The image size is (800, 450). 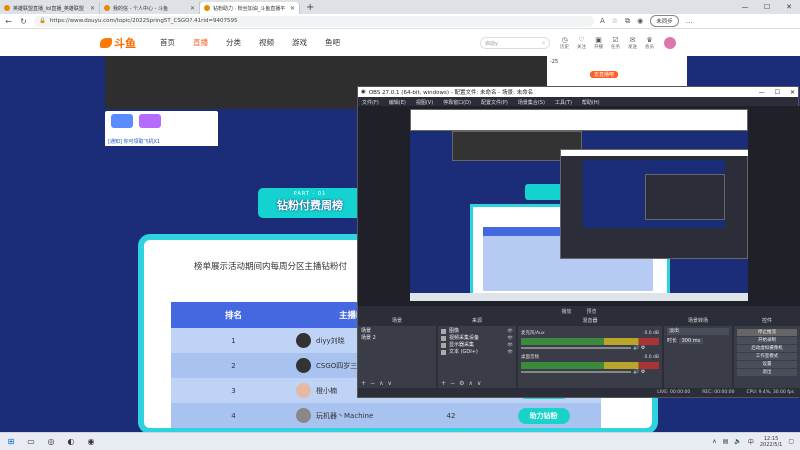 I want to click on close-window-icon: ✕, so click(x=789, y=7).